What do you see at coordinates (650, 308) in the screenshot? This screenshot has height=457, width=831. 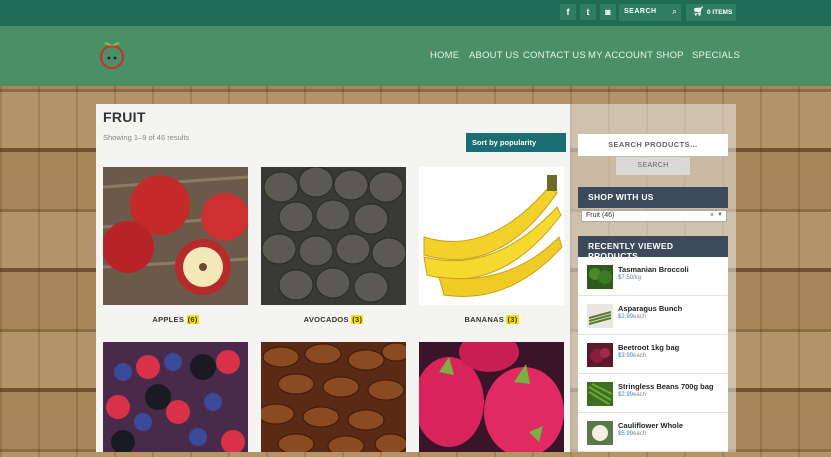 I see `product-link: Asparagus Bunch` at bounding box center [650, 308].